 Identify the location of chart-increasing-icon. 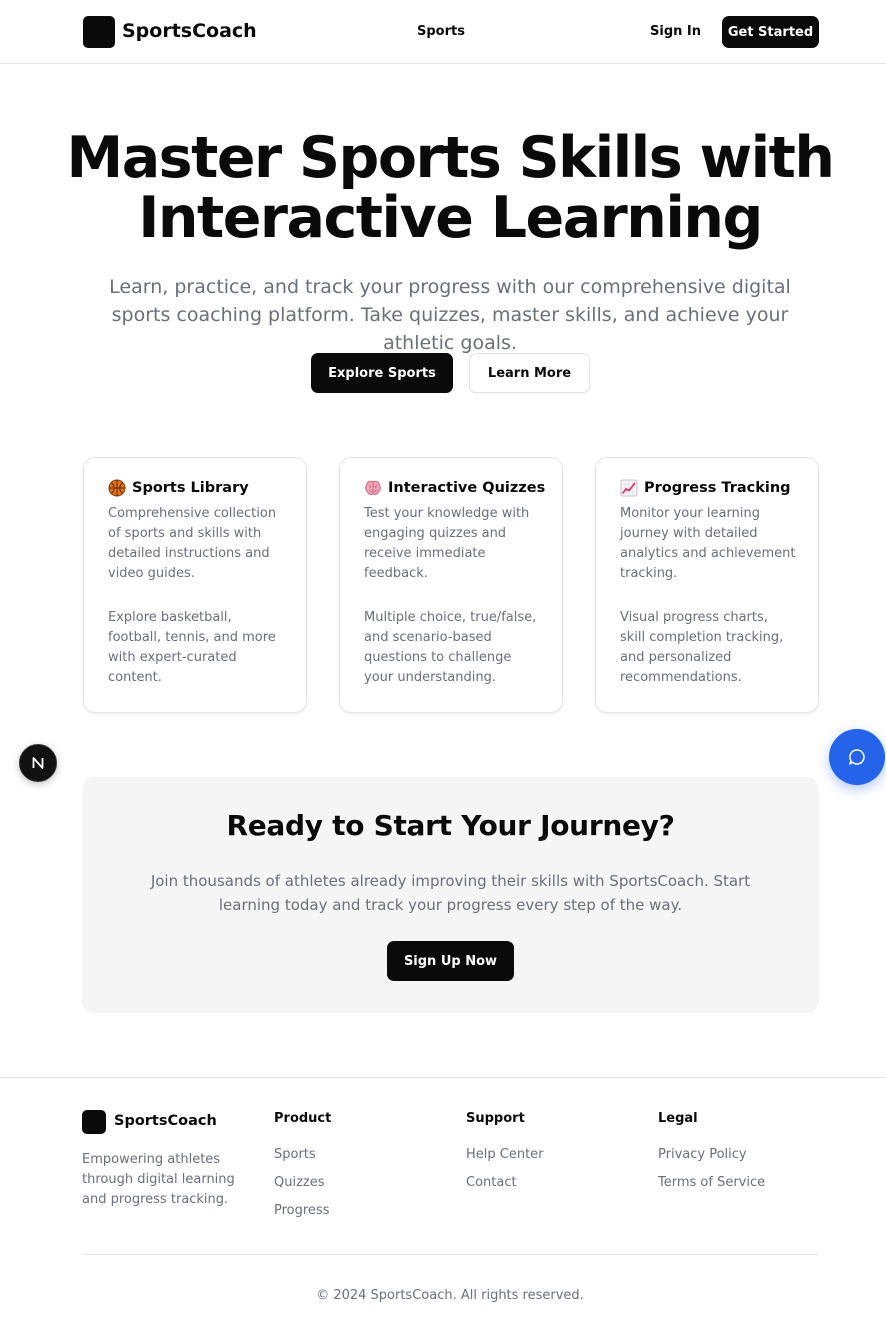
(630, 488).